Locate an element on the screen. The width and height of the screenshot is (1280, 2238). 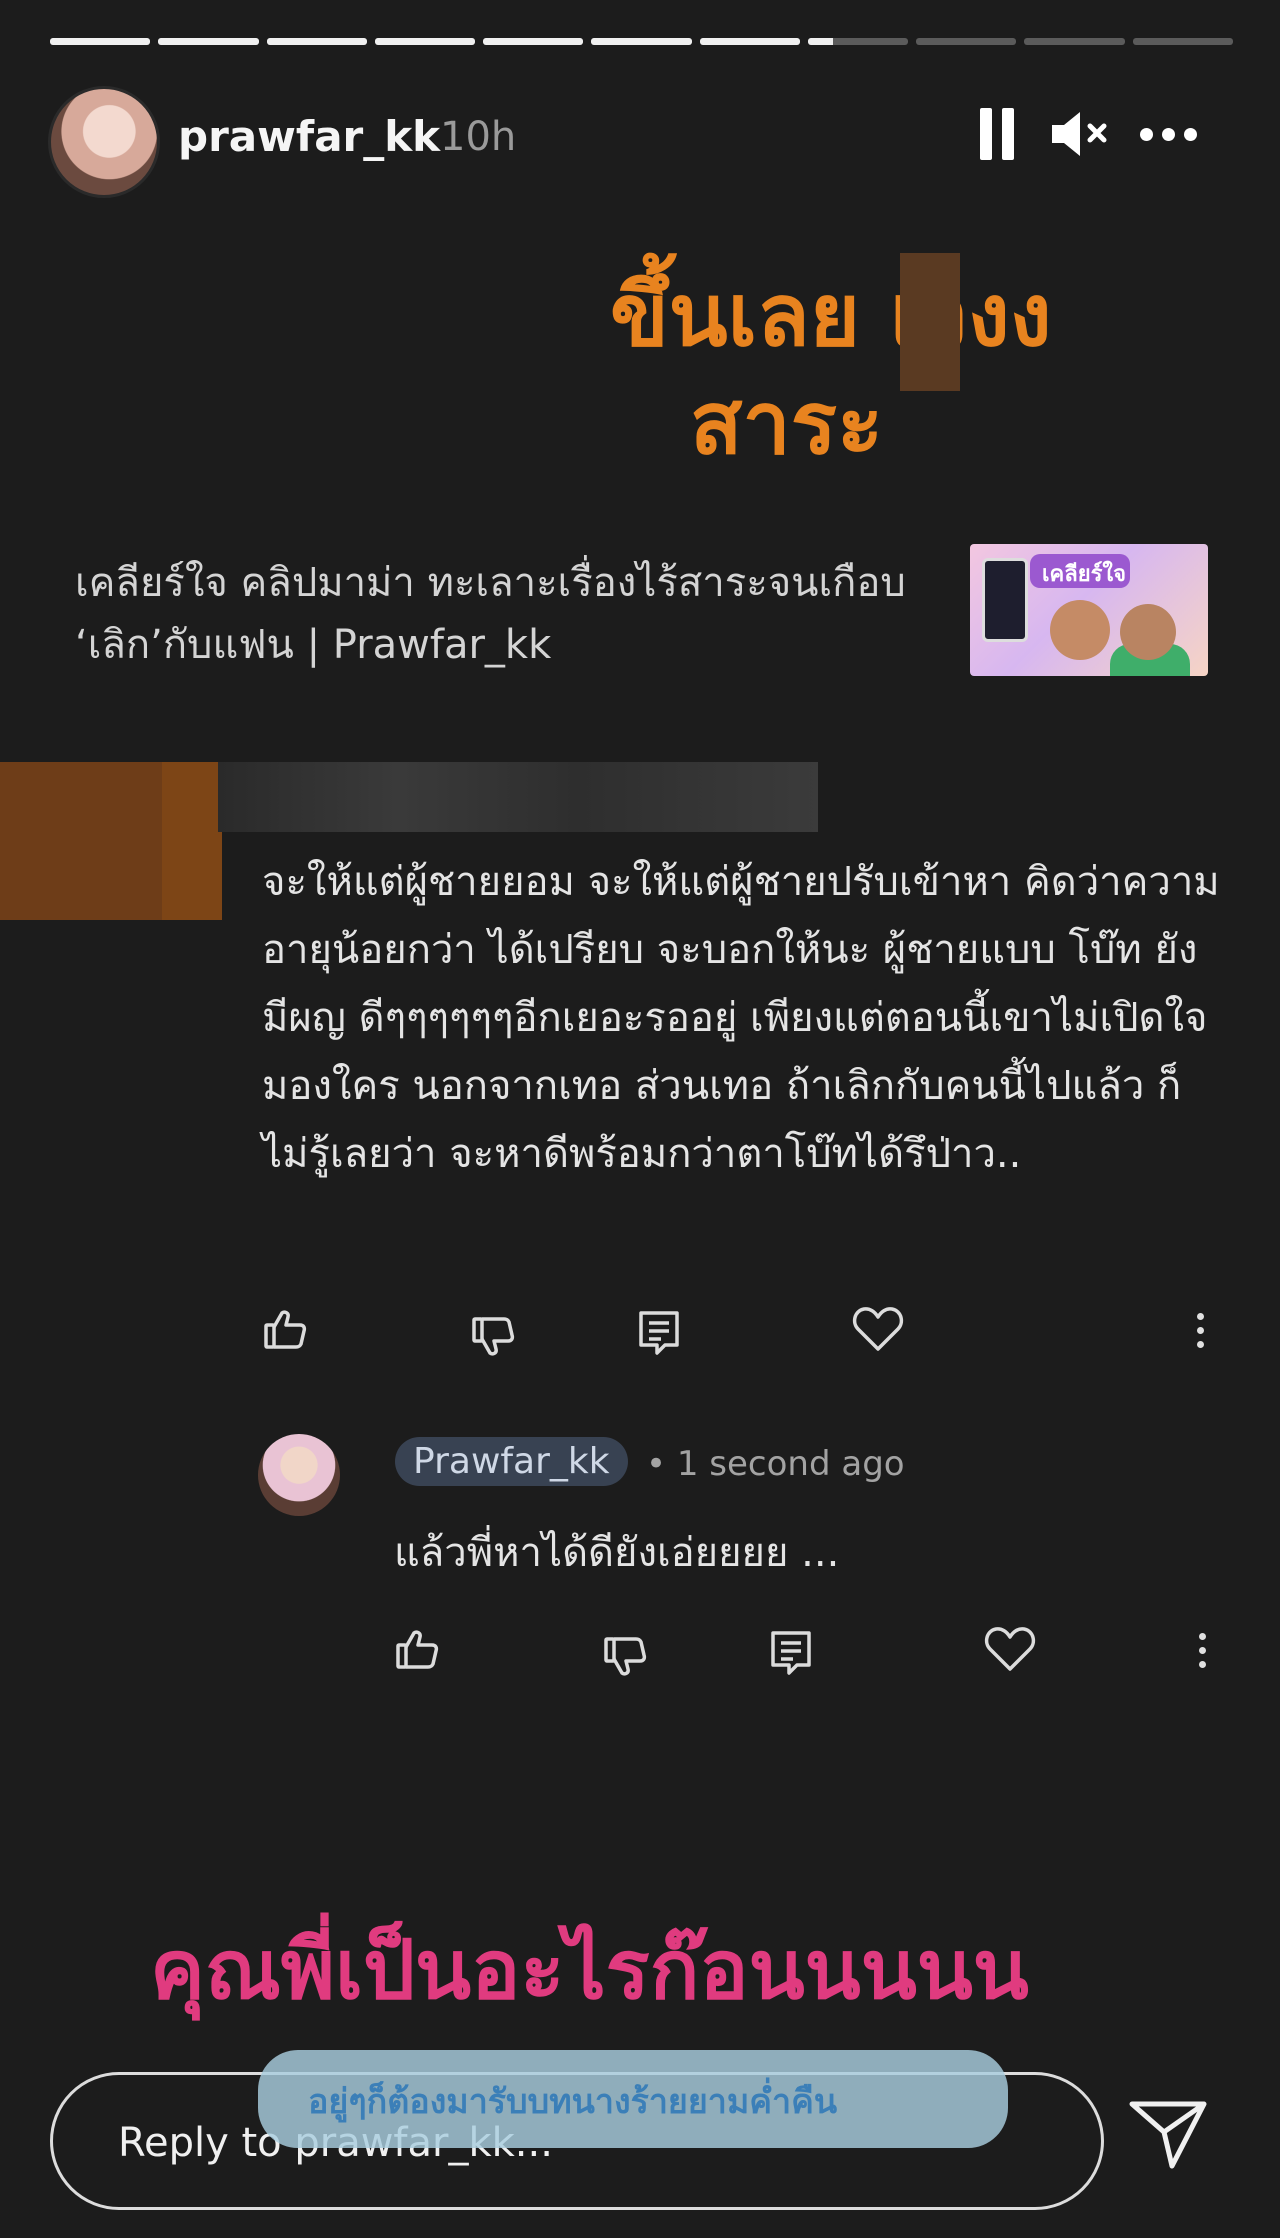
story-caption: คุณพี่เป็นอะไรก๊อนนนนน is located at coordinates (589, 1970).